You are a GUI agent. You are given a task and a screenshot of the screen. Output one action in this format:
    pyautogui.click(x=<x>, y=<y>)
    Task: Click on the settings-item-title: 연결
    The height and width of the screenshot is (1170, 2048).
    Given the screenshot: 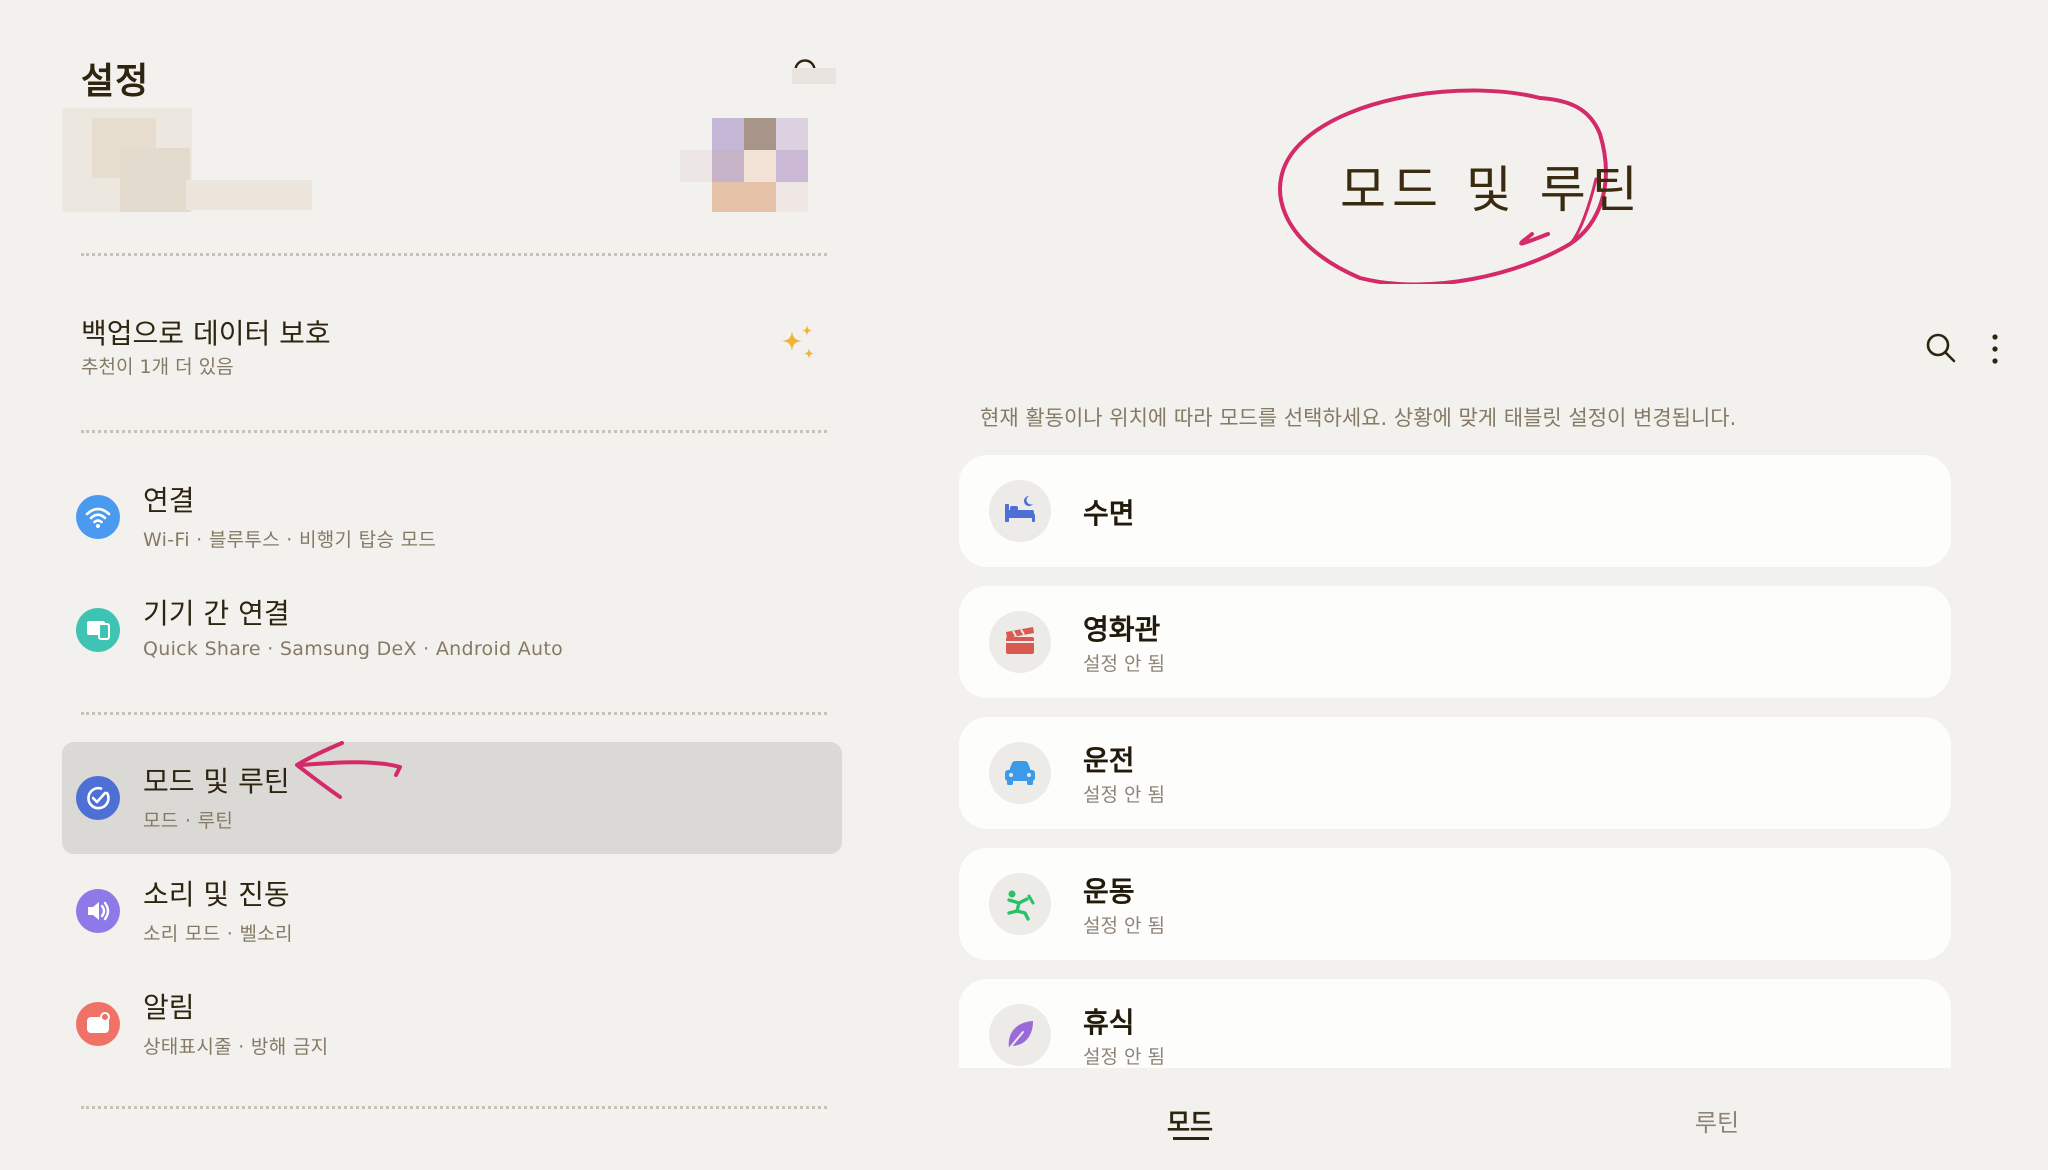 What is the action you would take?
    pyautogui.click(x=169, y=500)
    